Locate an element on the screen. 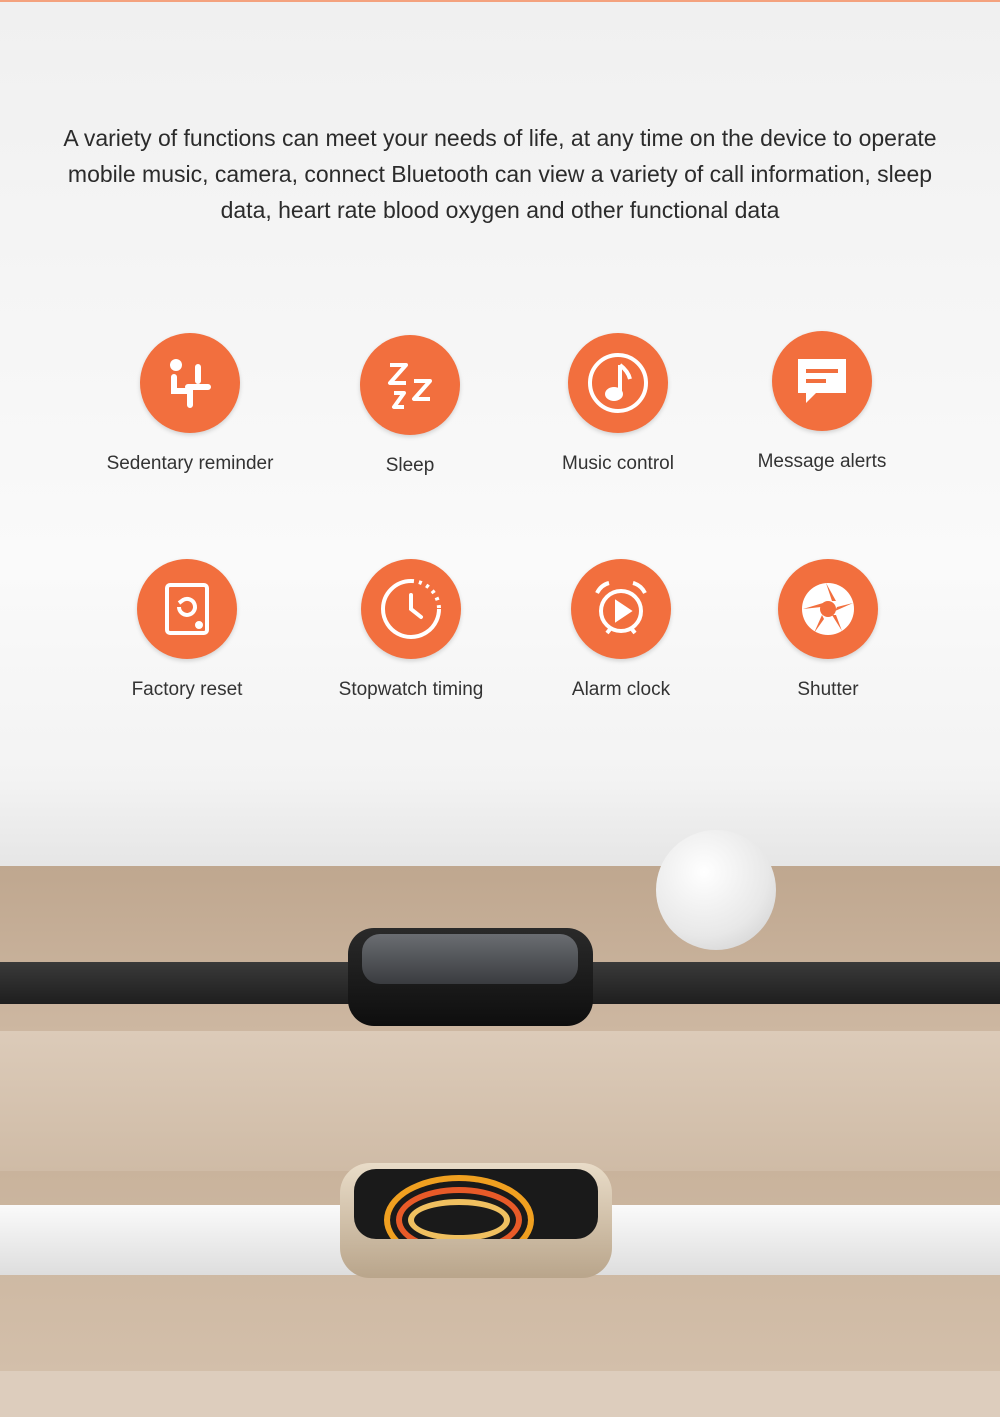 This screenshot has width=1000, height=1417. gold-watch is located at coordinates (476, 1220).